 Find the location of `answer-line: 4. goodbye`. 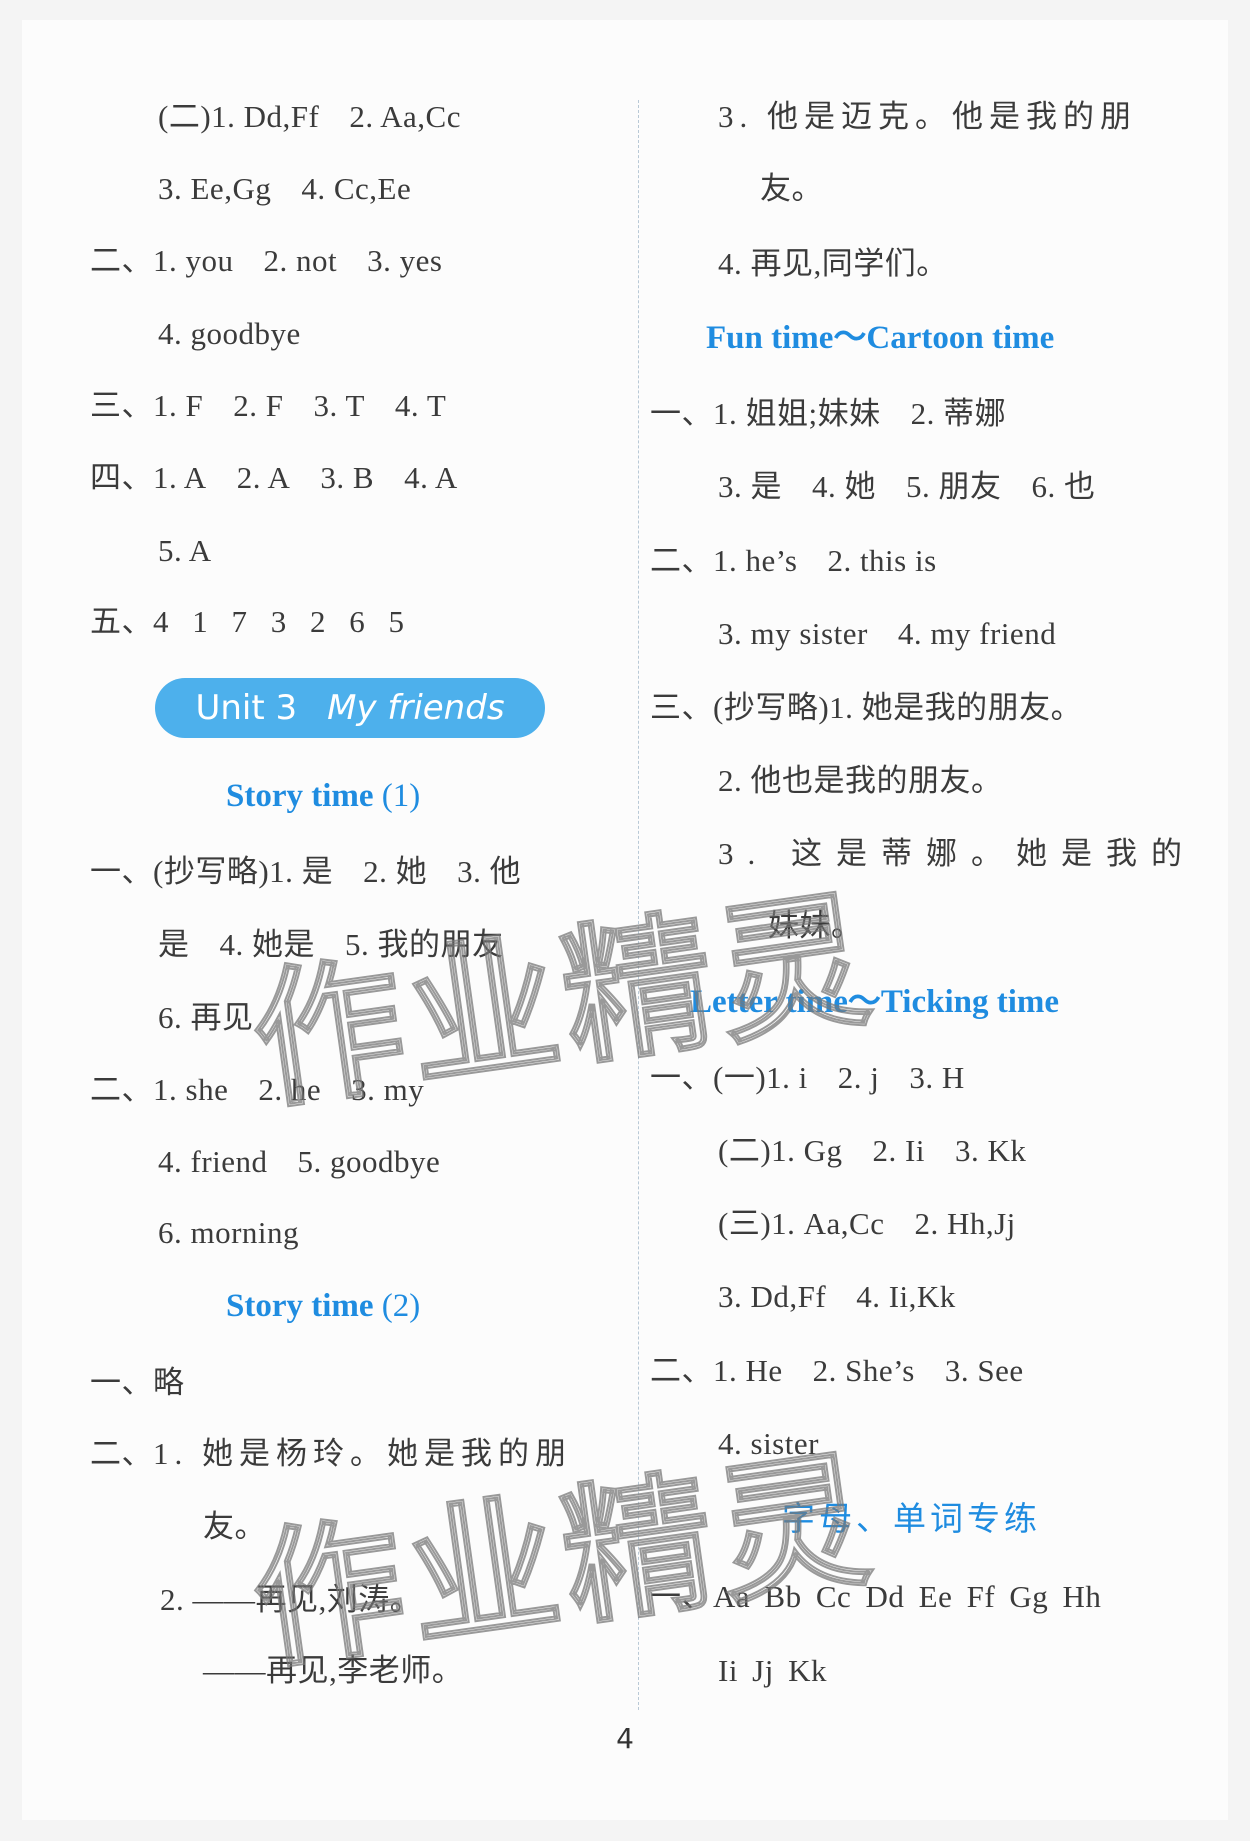

answer-line: 4. goodbye is located at coordinates (229, 333).